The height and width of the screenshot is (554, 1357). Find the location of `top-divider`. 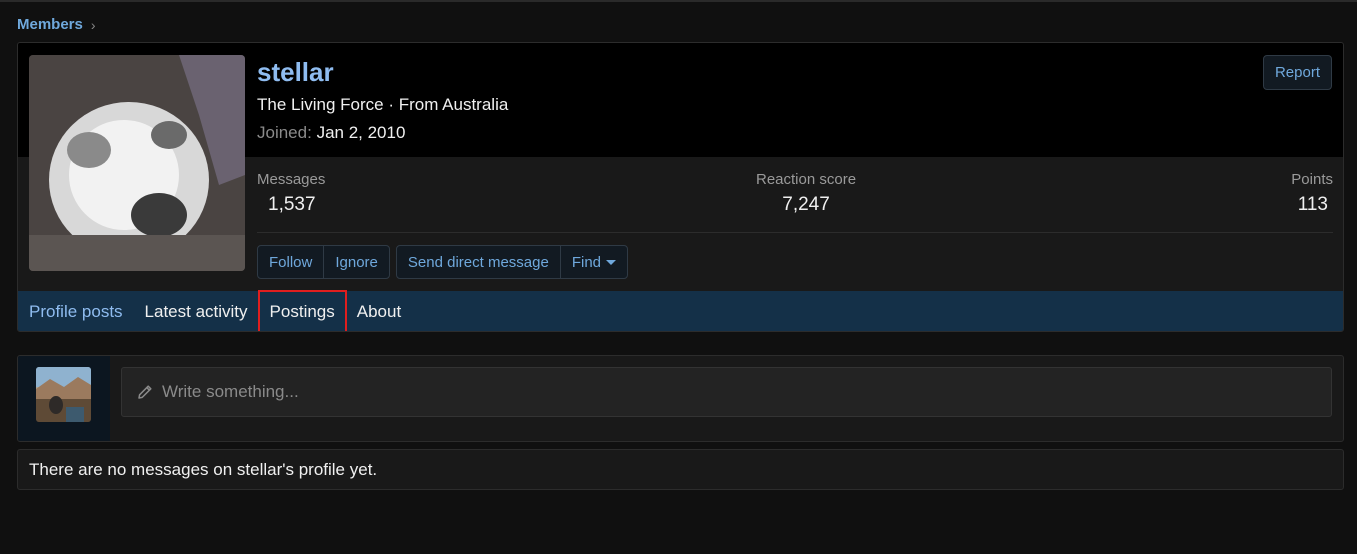

top-divider is located at coordinates (678, 1).